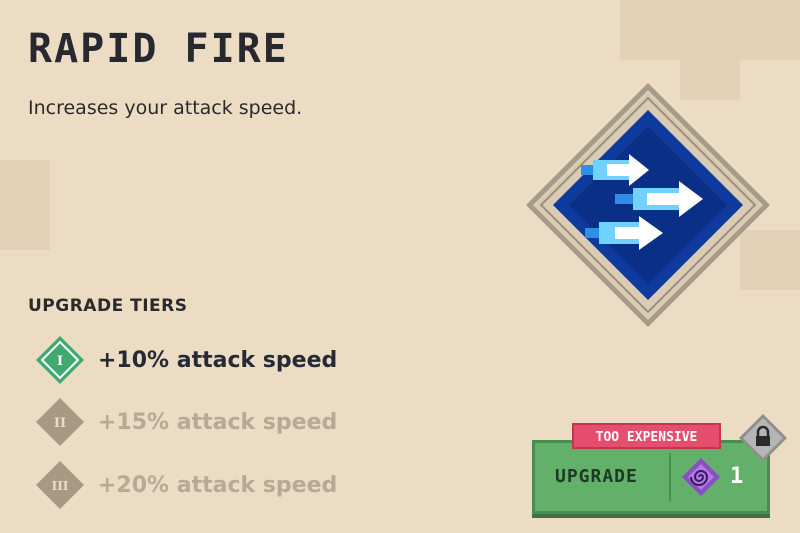 The width and height of the screenshot is (800, 533). Describe the element at coordinates (701, 477) in the screenshot. I see `enchantment-point-spiral-icon` at that location.